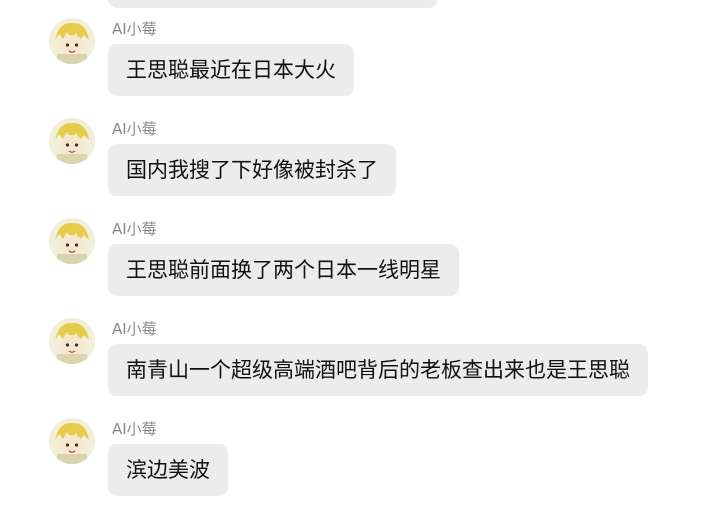 The image size is (723, 513). I want to click on message-bubble: 国内我搜了下好像被封杀了, so click(252, 170).